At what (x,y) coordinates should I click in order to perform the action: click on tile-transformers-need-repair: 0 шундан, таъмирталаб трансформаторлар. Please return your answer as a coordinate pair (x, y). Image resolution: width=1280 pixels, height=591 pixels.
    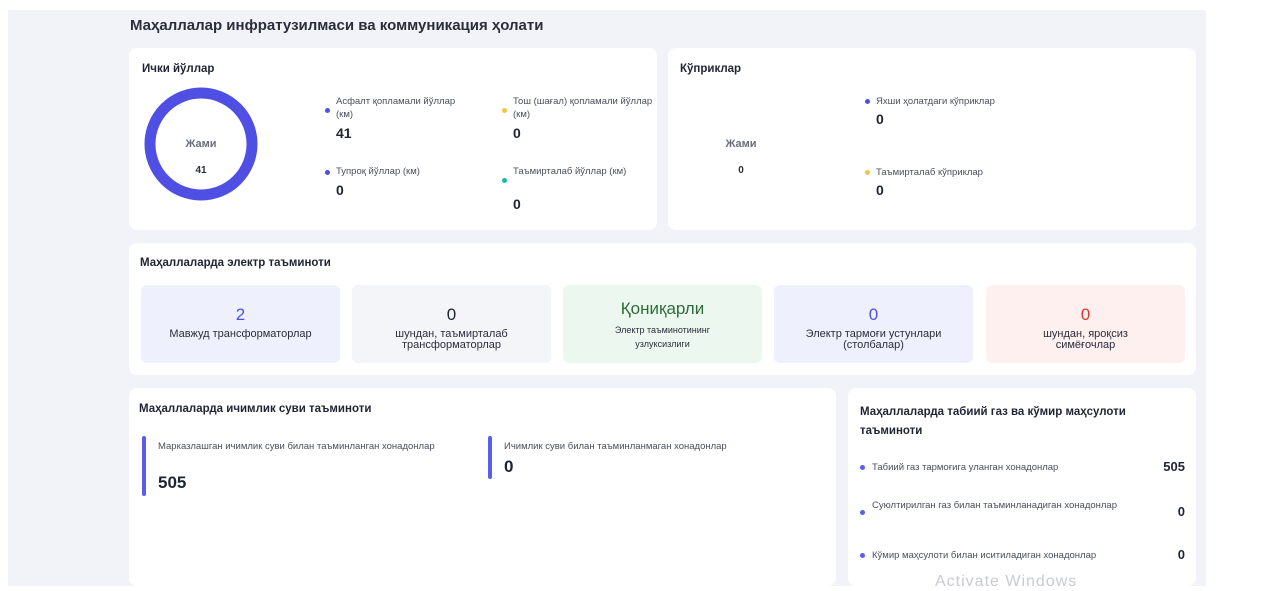
    Looking at the image, I should click on (451, 324).